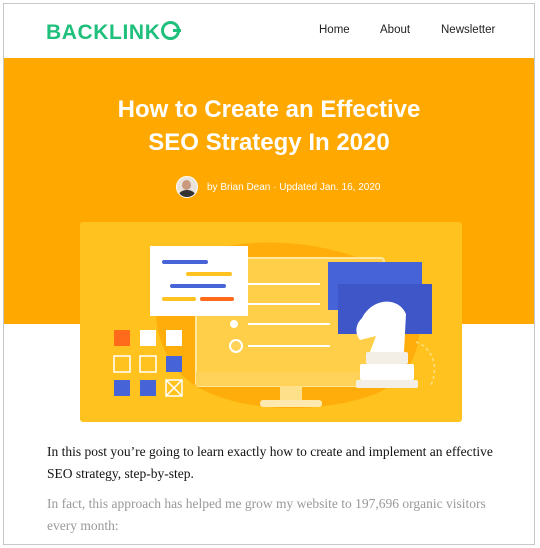 This screenshot has height=548, width=540. I want to click on knight-foot, so click(387, 384).